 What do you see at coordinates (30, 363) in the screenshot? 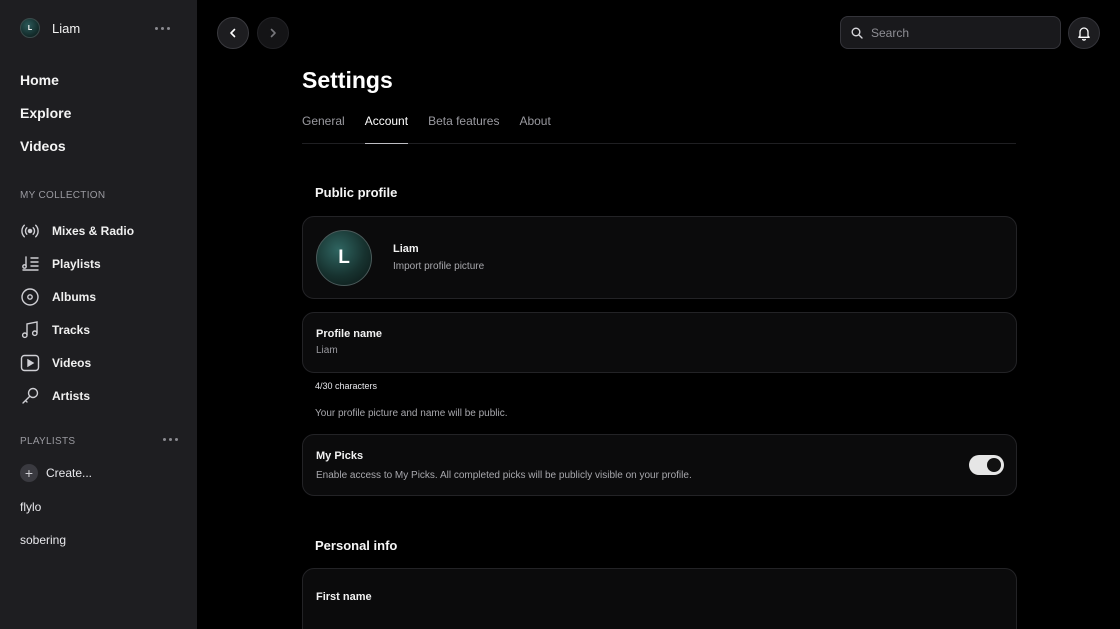
I see `video-icon` at bounding box center [30, 363].